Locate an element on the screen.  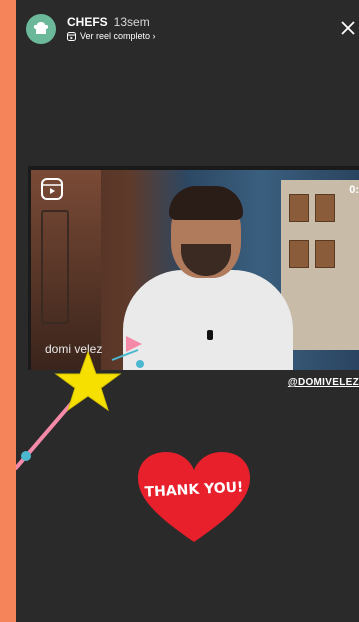
video-door is located at coordinates (55, 267).